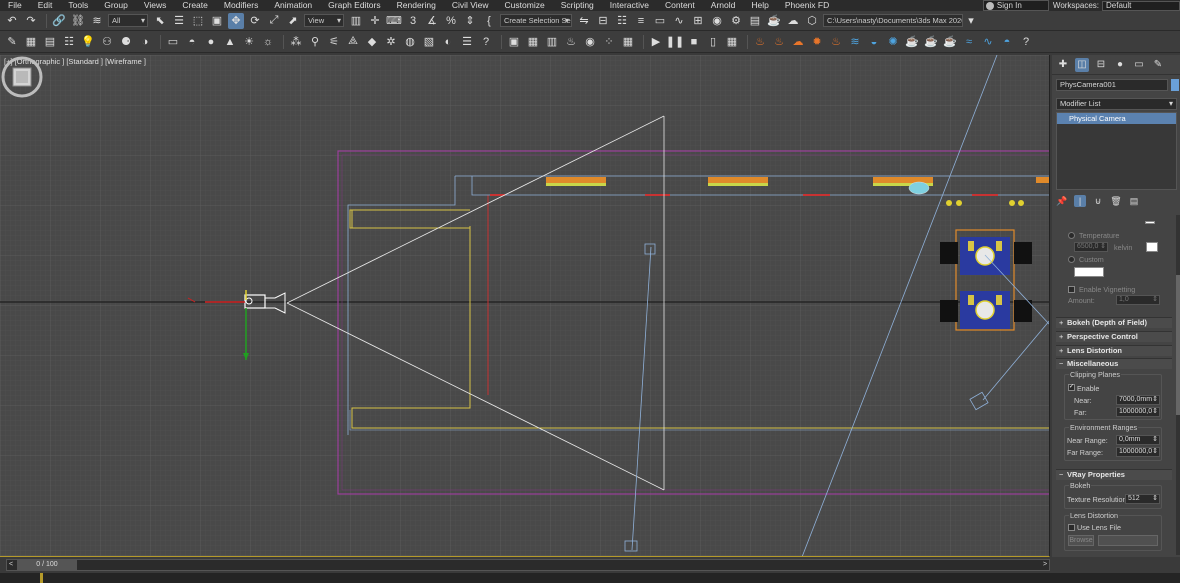  I want to click on custom-color-swatch, so click(1089, 272).